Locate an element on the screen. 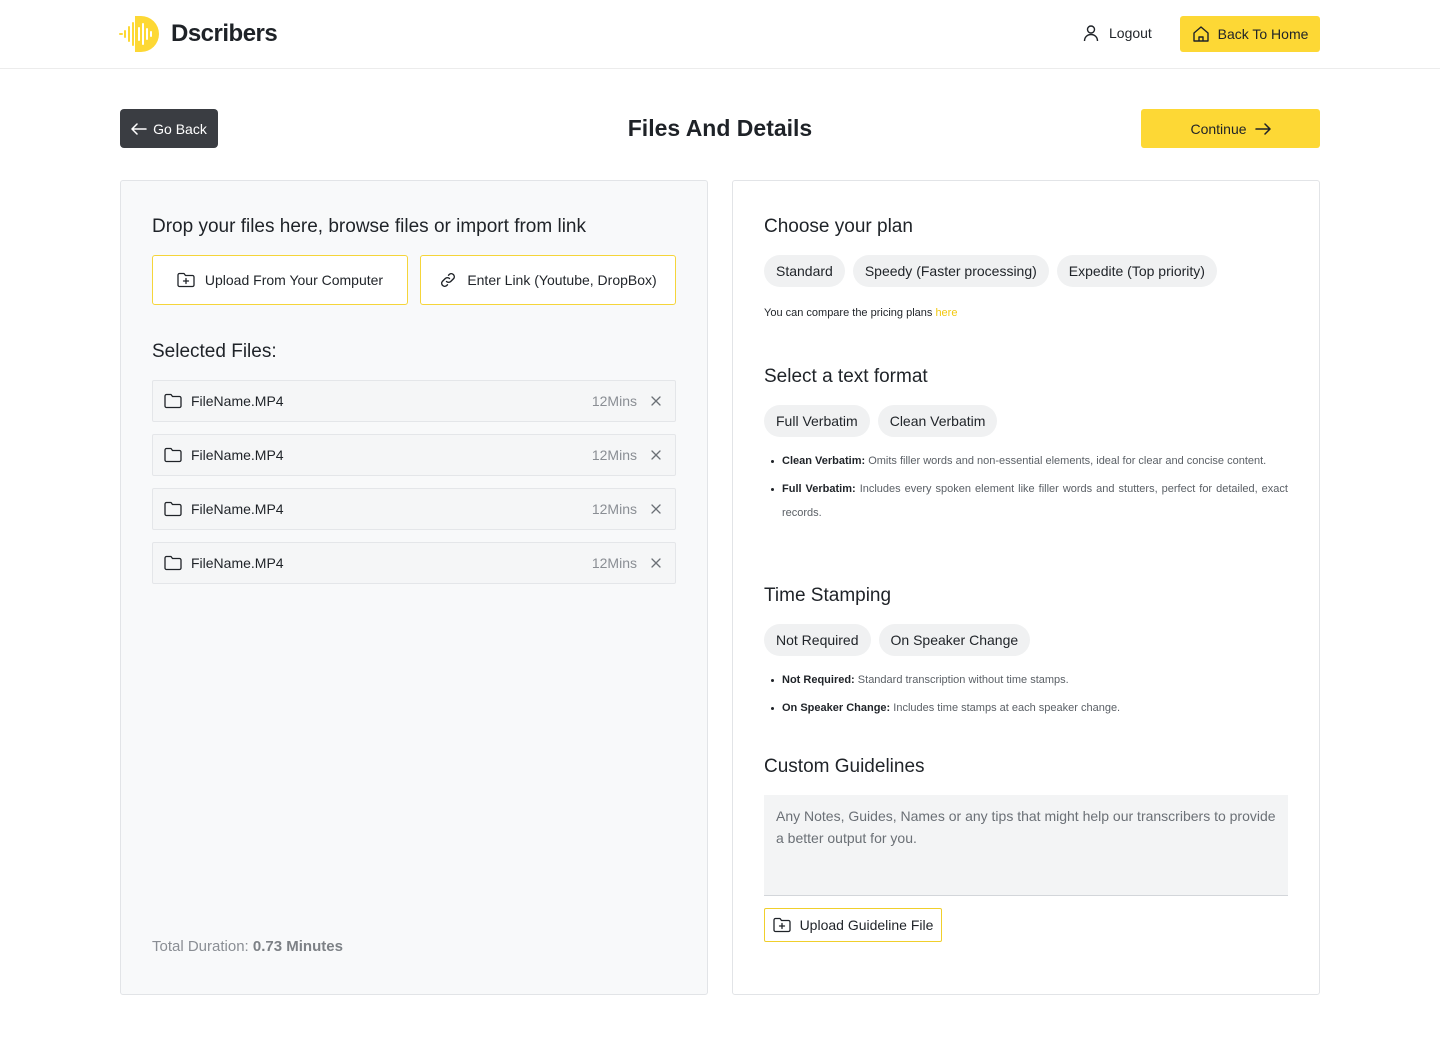 Image resolution: width=1440 pixels, height=1049 pixels. plan-option-standard: Standard is located at coordinates (804, 271).